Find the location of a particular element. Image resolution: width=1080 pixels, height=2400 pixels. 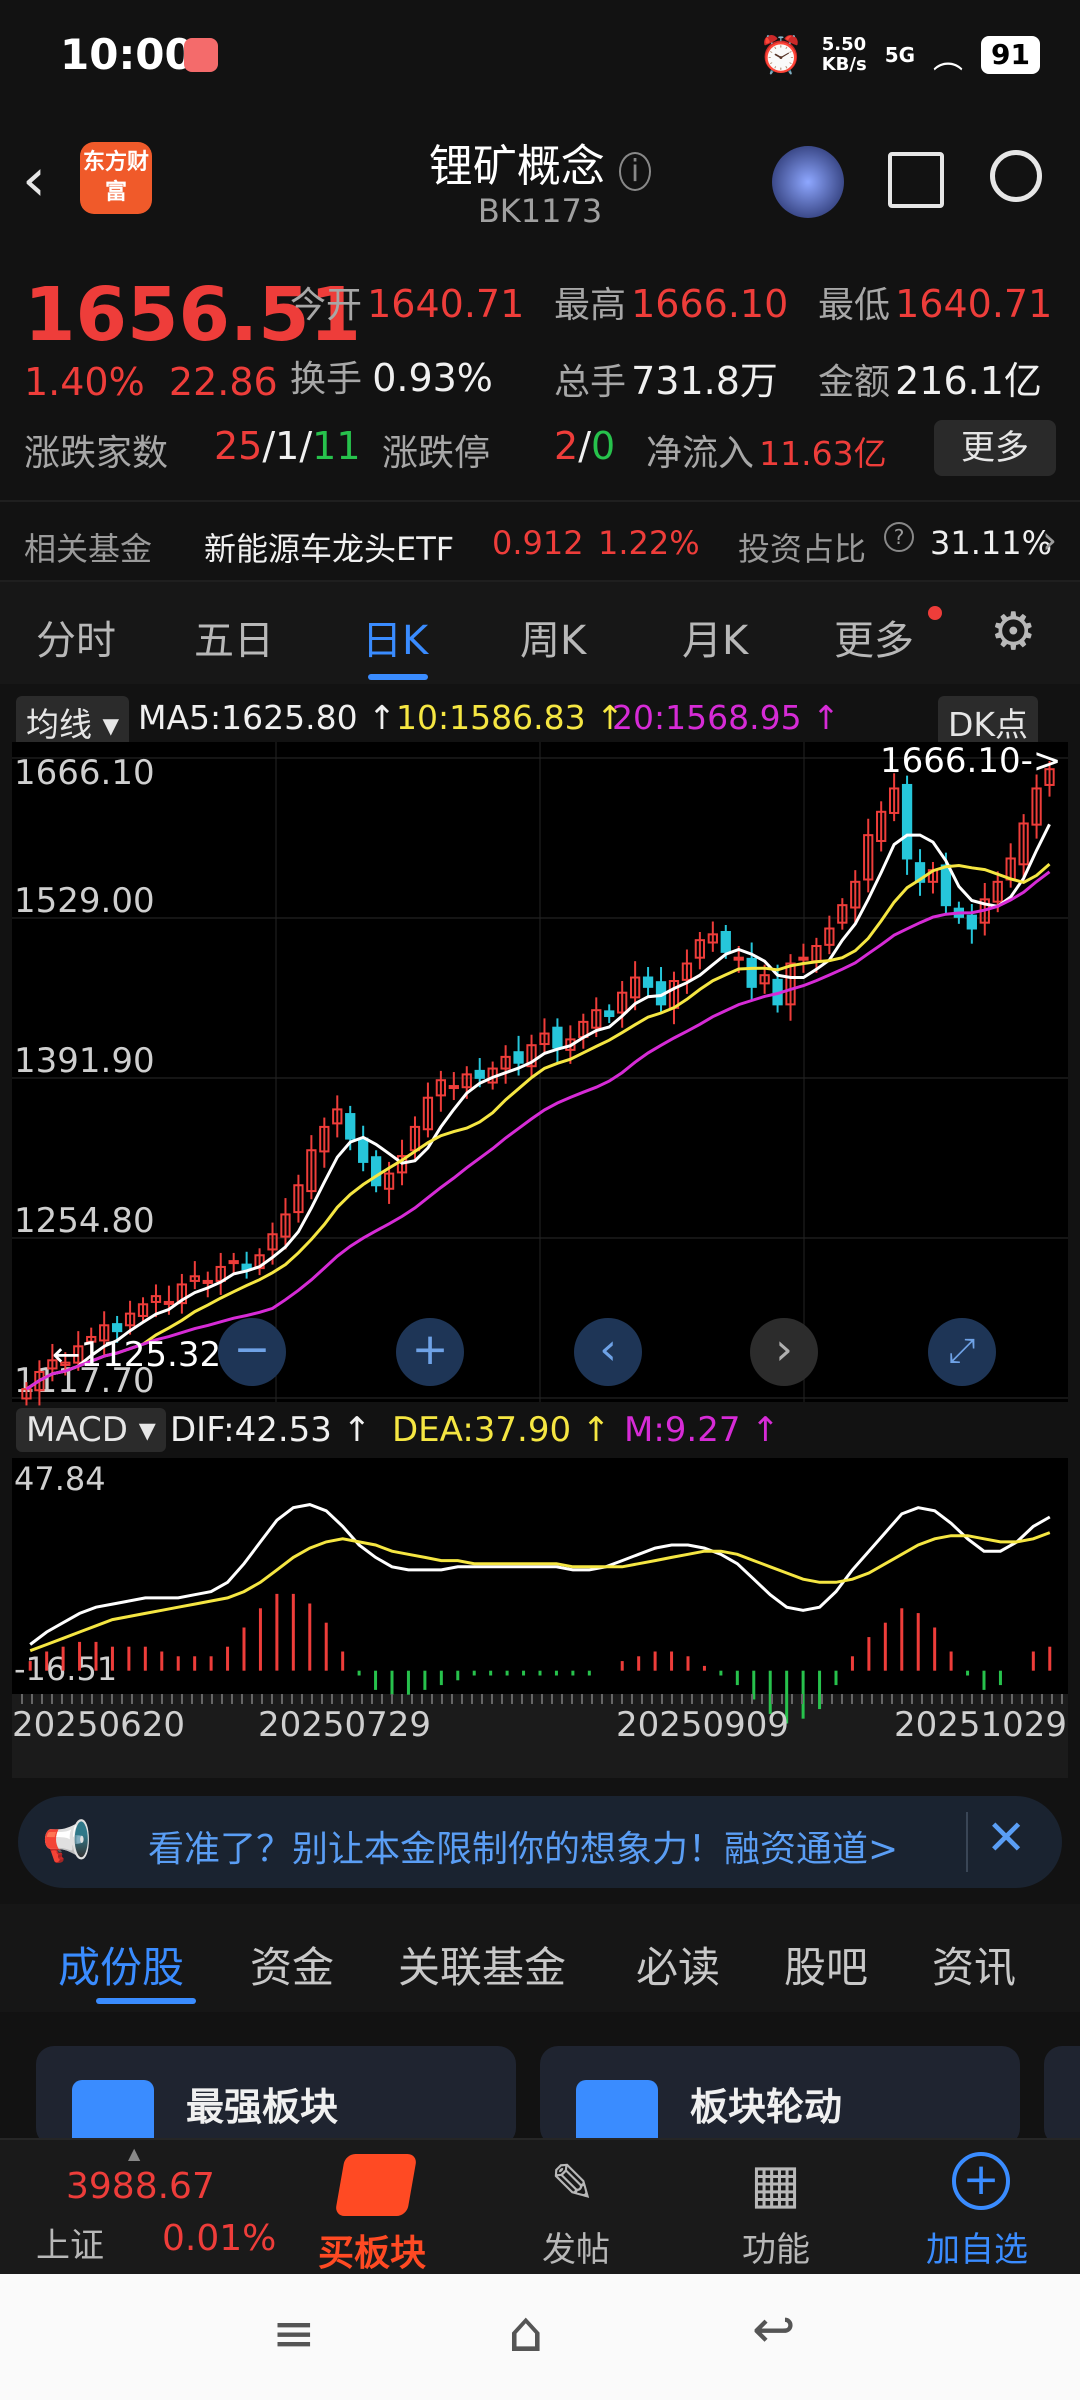

notification-icon is located at coordinates (201, 55).